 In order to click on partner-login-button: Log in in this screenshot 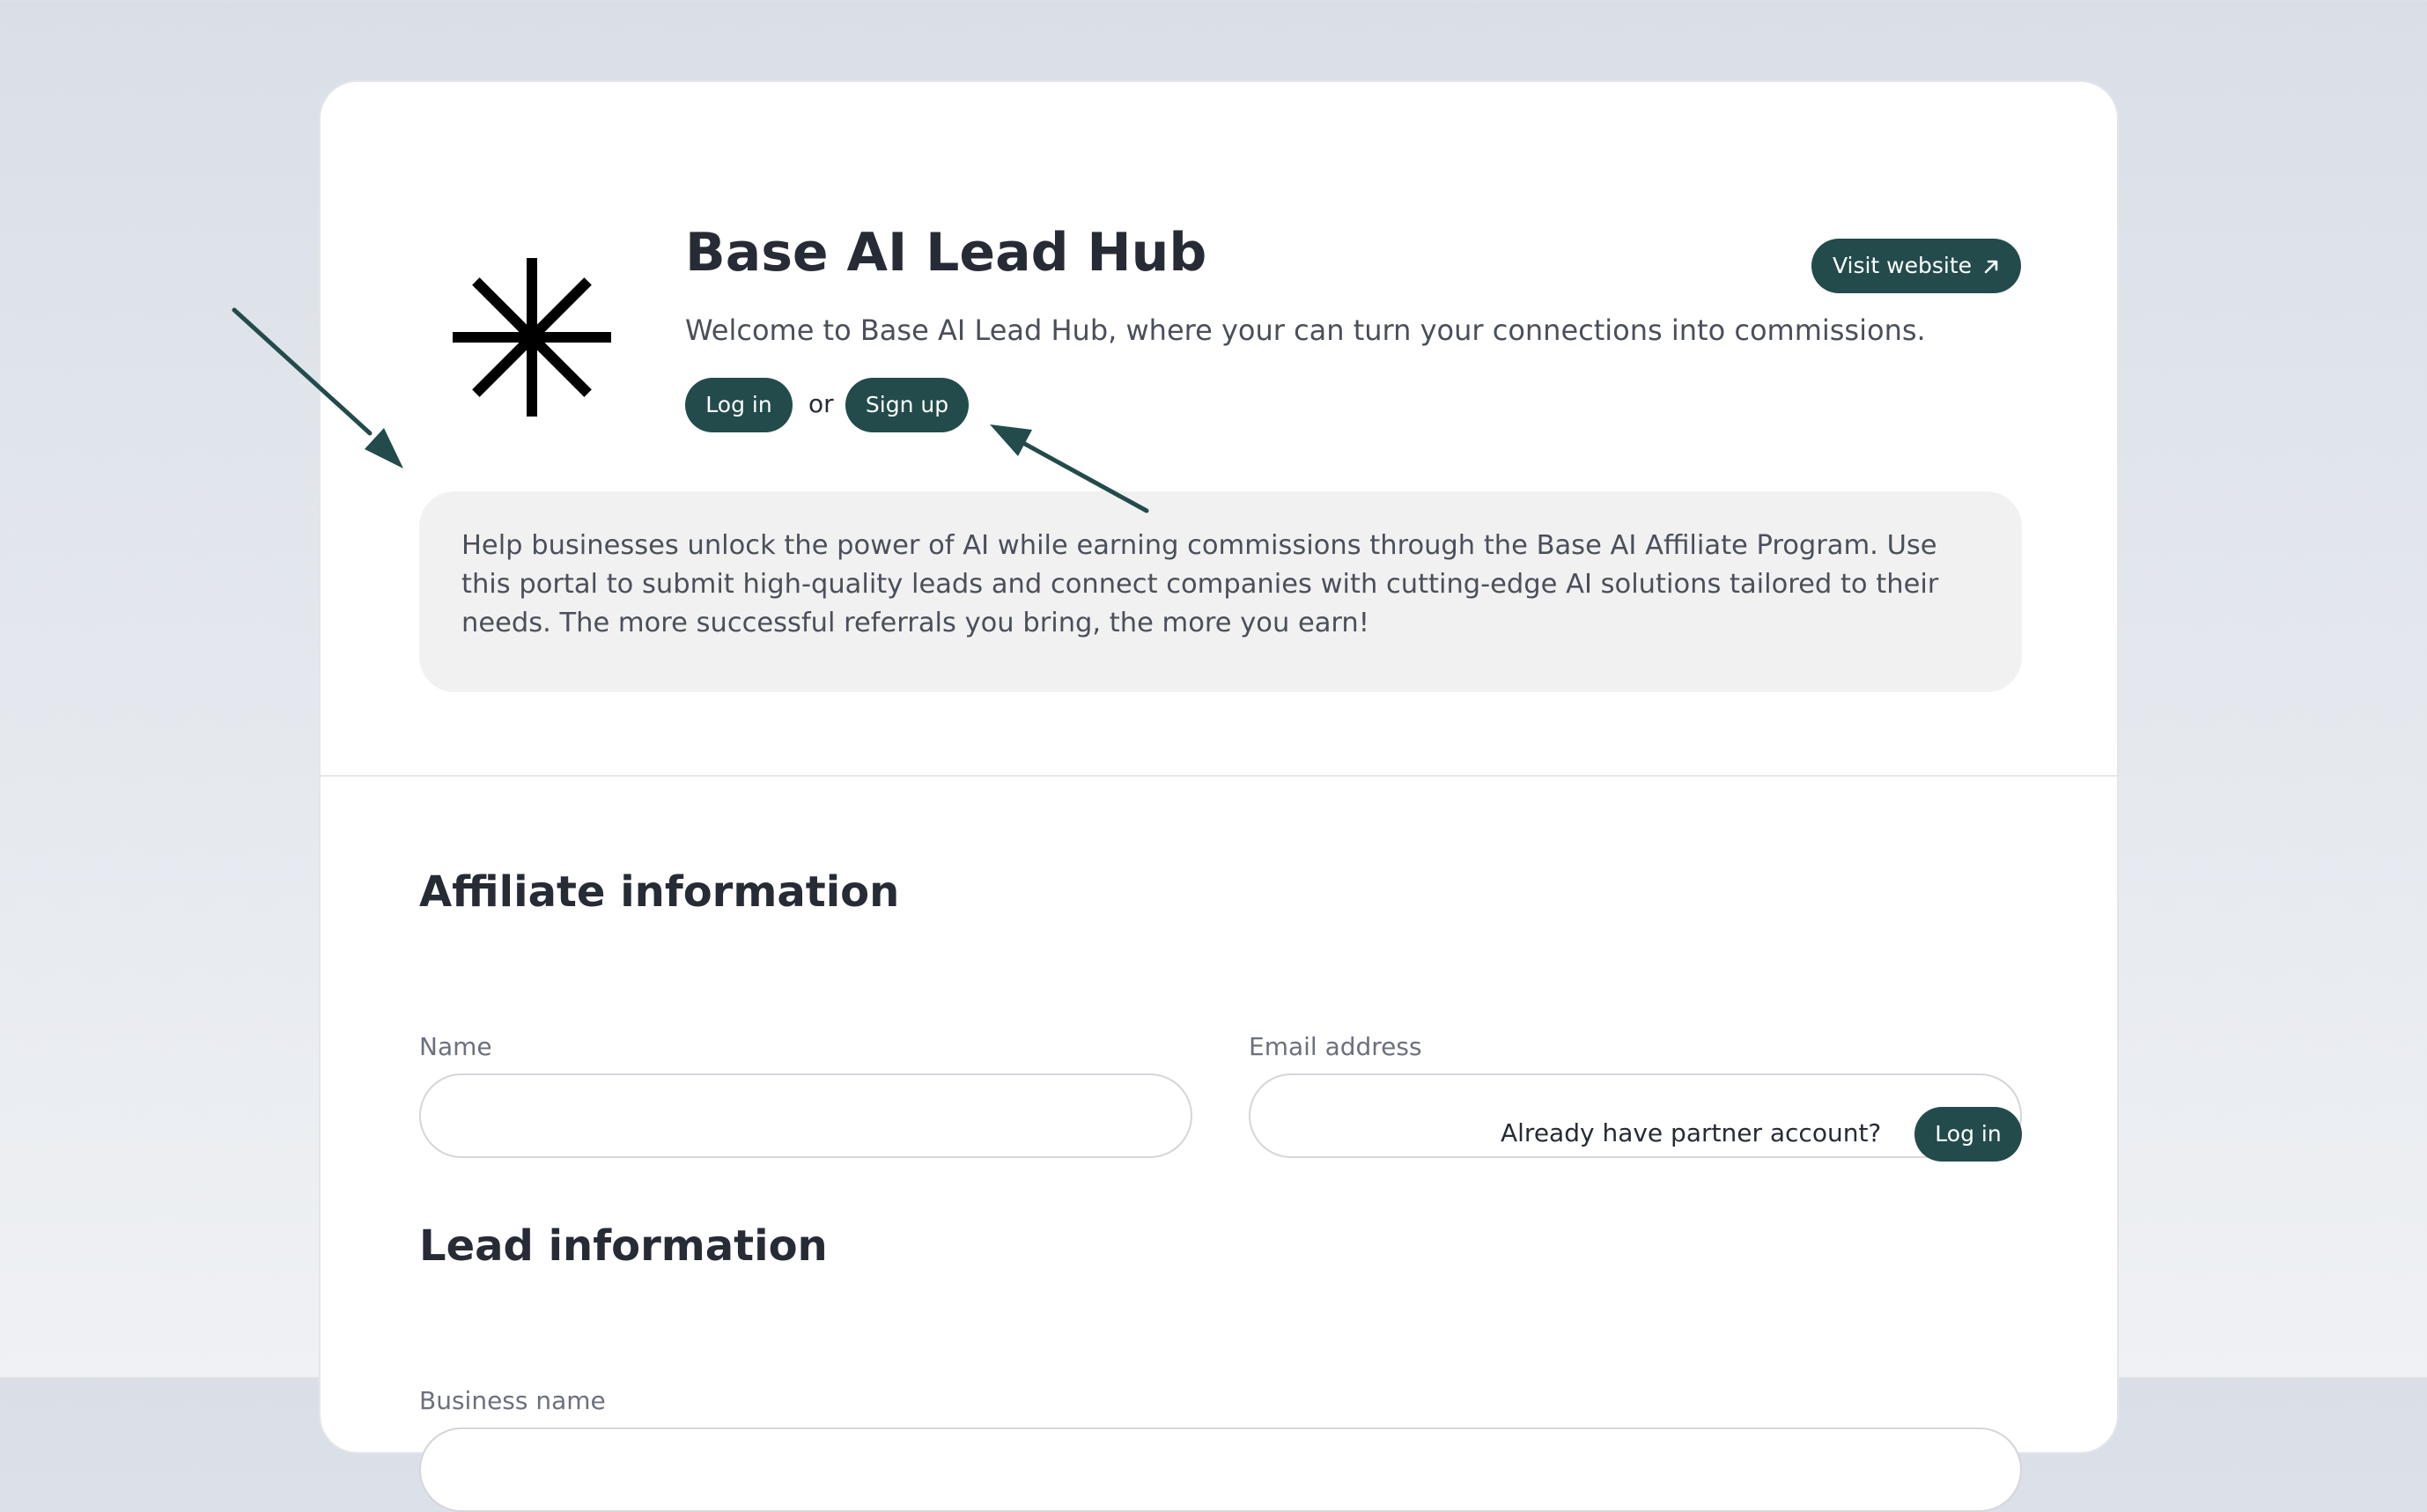, I will do `click(1968, 1134)`.